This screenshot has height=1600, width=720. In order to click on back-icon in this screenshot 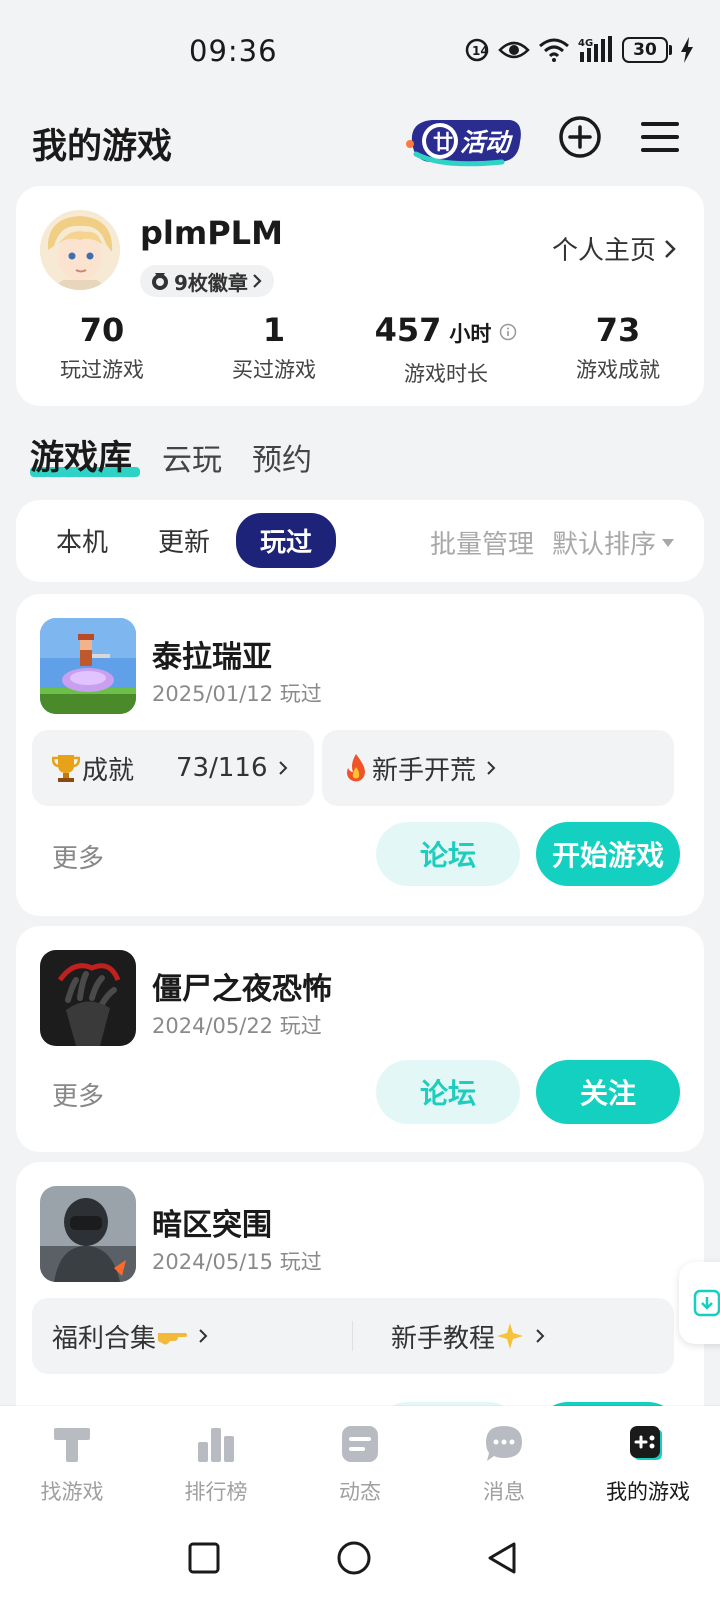, I will do `click(502, 1558)`.